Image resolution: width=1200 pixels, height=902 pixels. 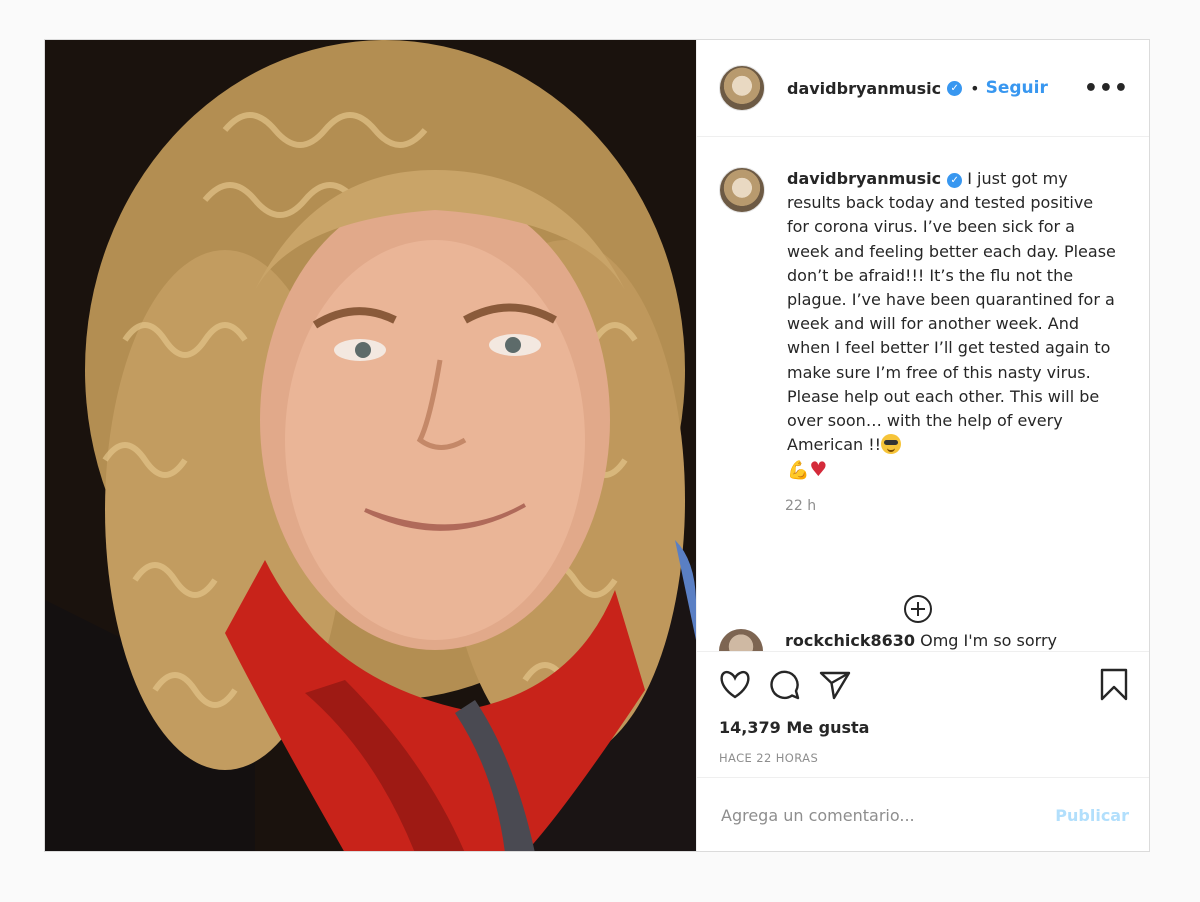 I want to click on red-heart-emoji-icon: ♥, so click(x=818, y=469).